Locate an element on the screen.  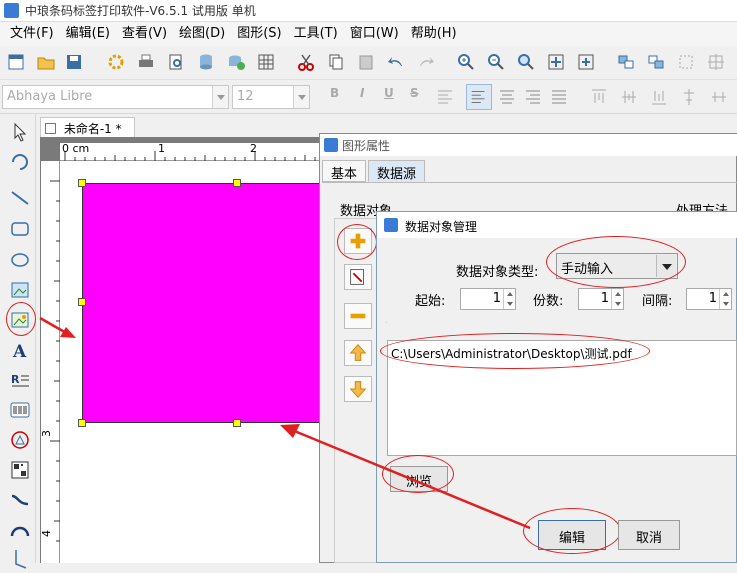
arrow-head-left is located at coordinates (68, 332).